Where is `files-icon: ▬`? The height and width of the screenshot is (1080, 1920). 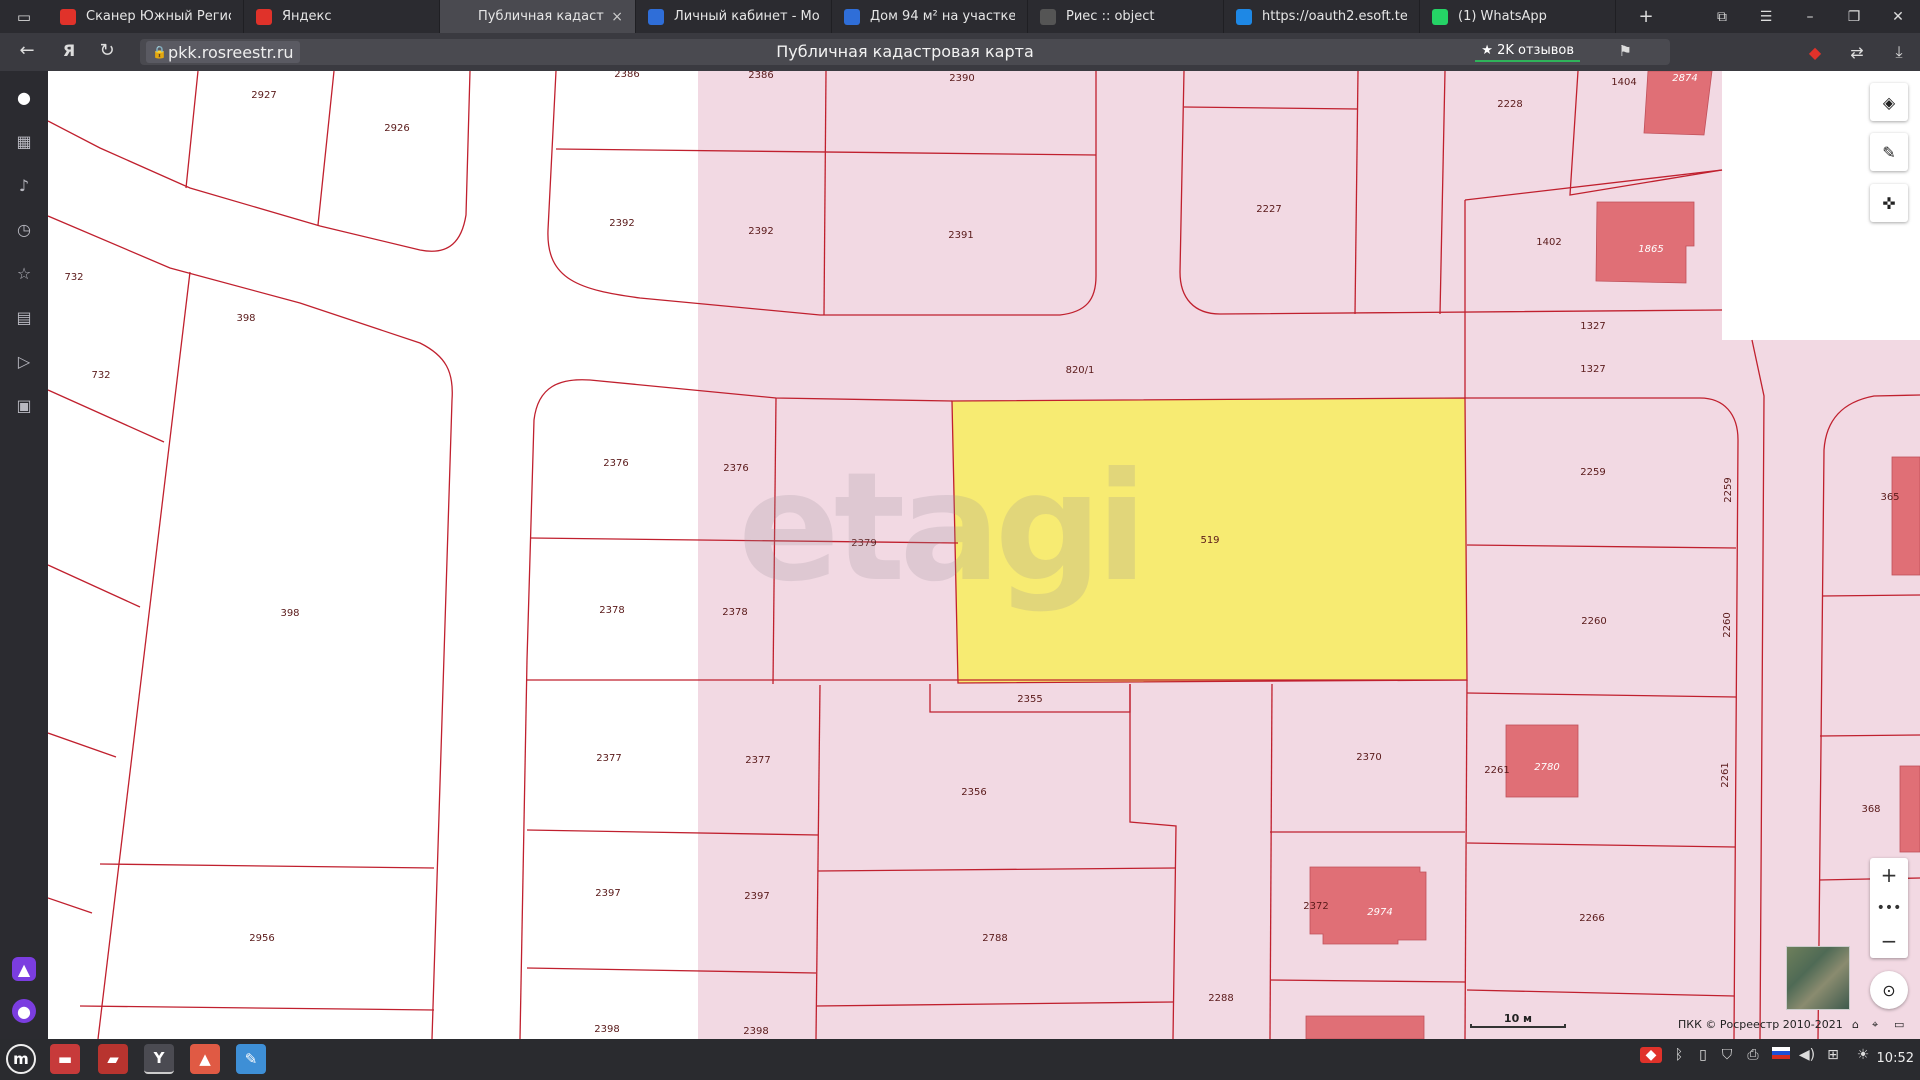
files-icon: ▬ is located at coordinates (65, 1059).